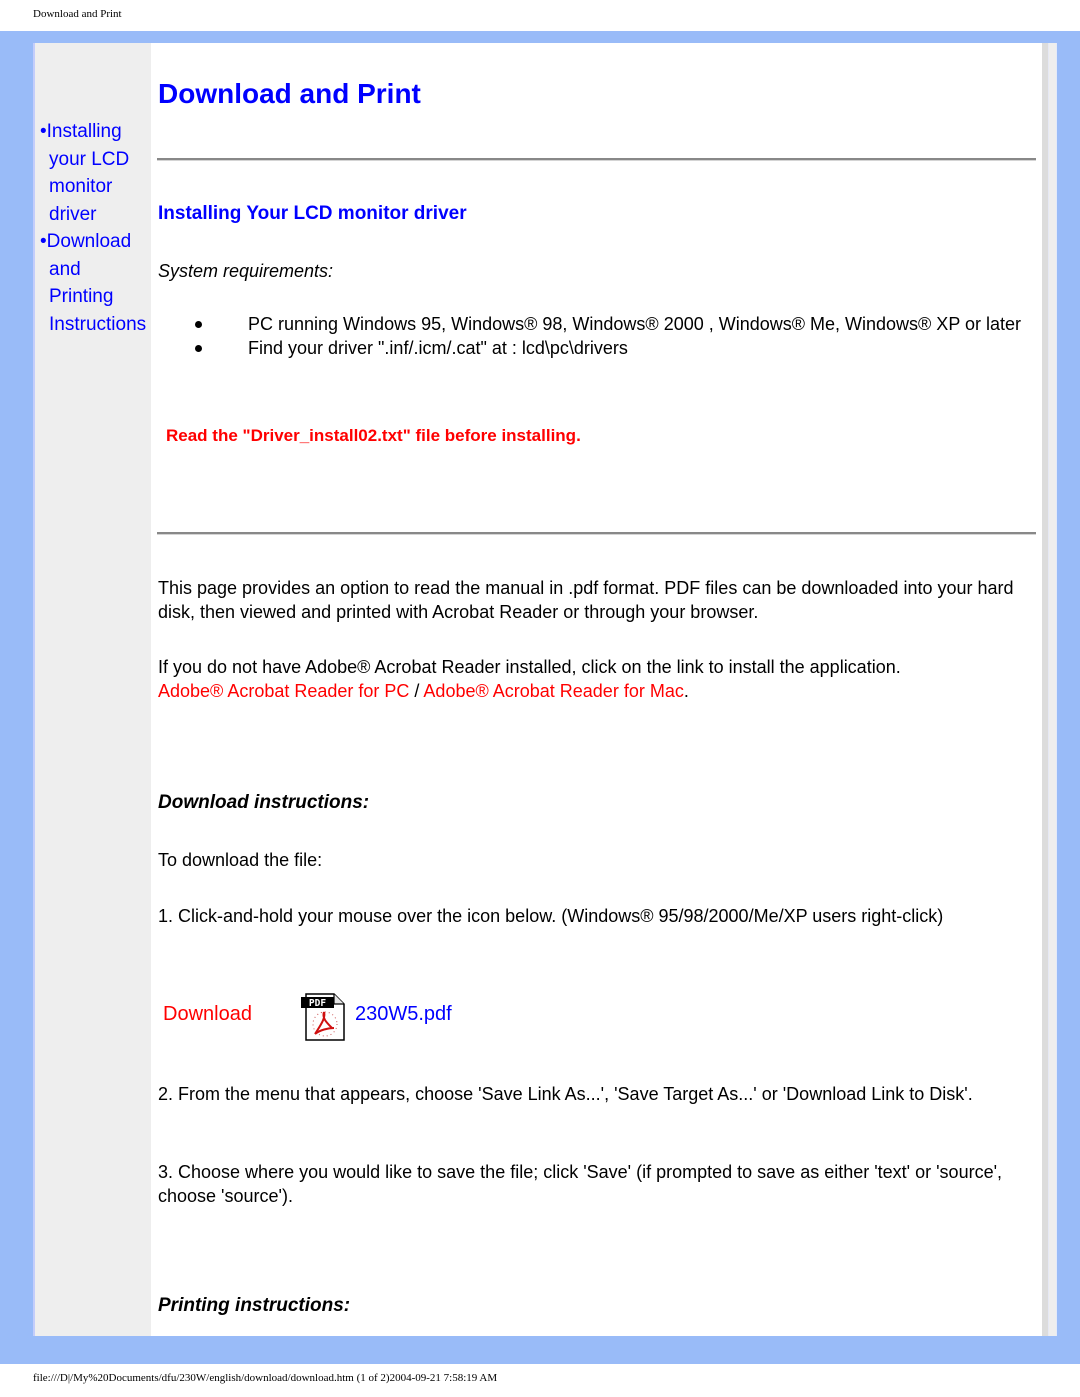 This screenshot has height=1397, width=1080. I want to click on nav-line: monitor, so click(81, 186).